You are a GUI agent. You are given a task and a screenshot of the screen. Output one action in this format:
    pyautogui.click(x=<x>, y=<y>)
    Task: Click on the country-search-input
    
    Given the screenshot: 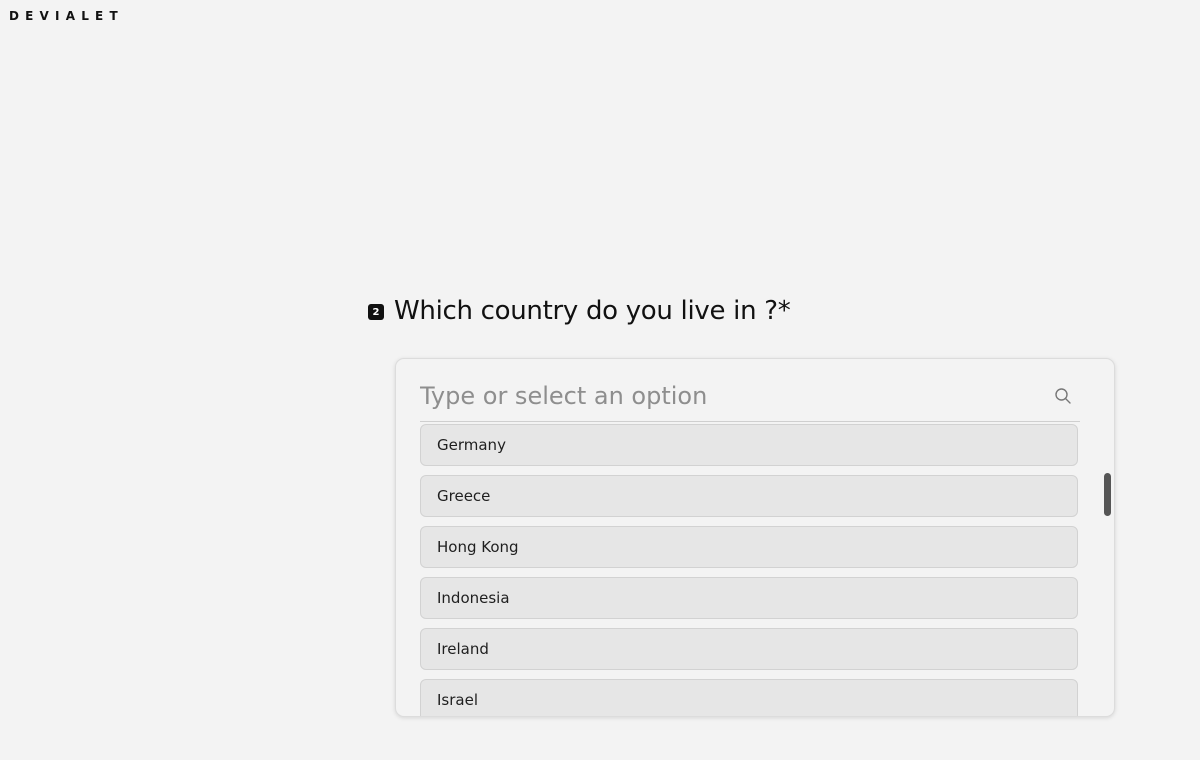 What is the action you would take?
    pyautogui.click(x=730, y=396)
    